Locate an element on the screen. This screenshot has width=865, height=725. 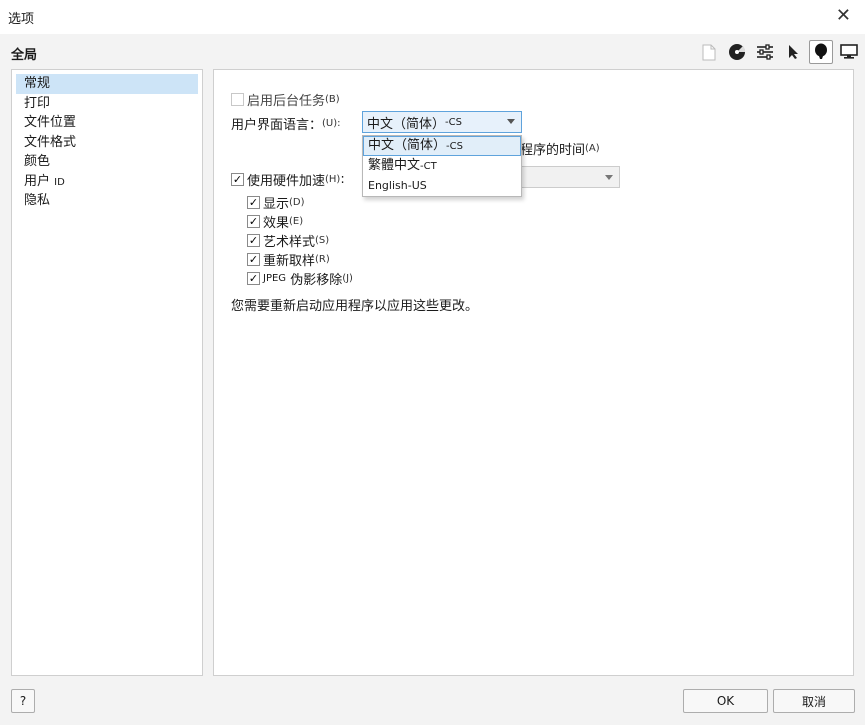
pointer-icon is located at coordinates (793, 52).